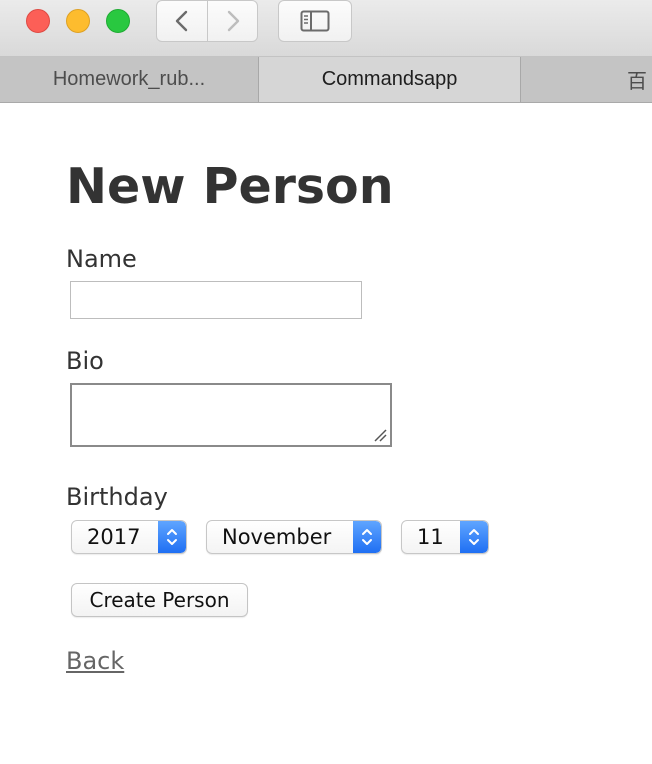 The height and width of the screenshot is (764, 652). I want to click on sidebar-icon, so click(315, 21).